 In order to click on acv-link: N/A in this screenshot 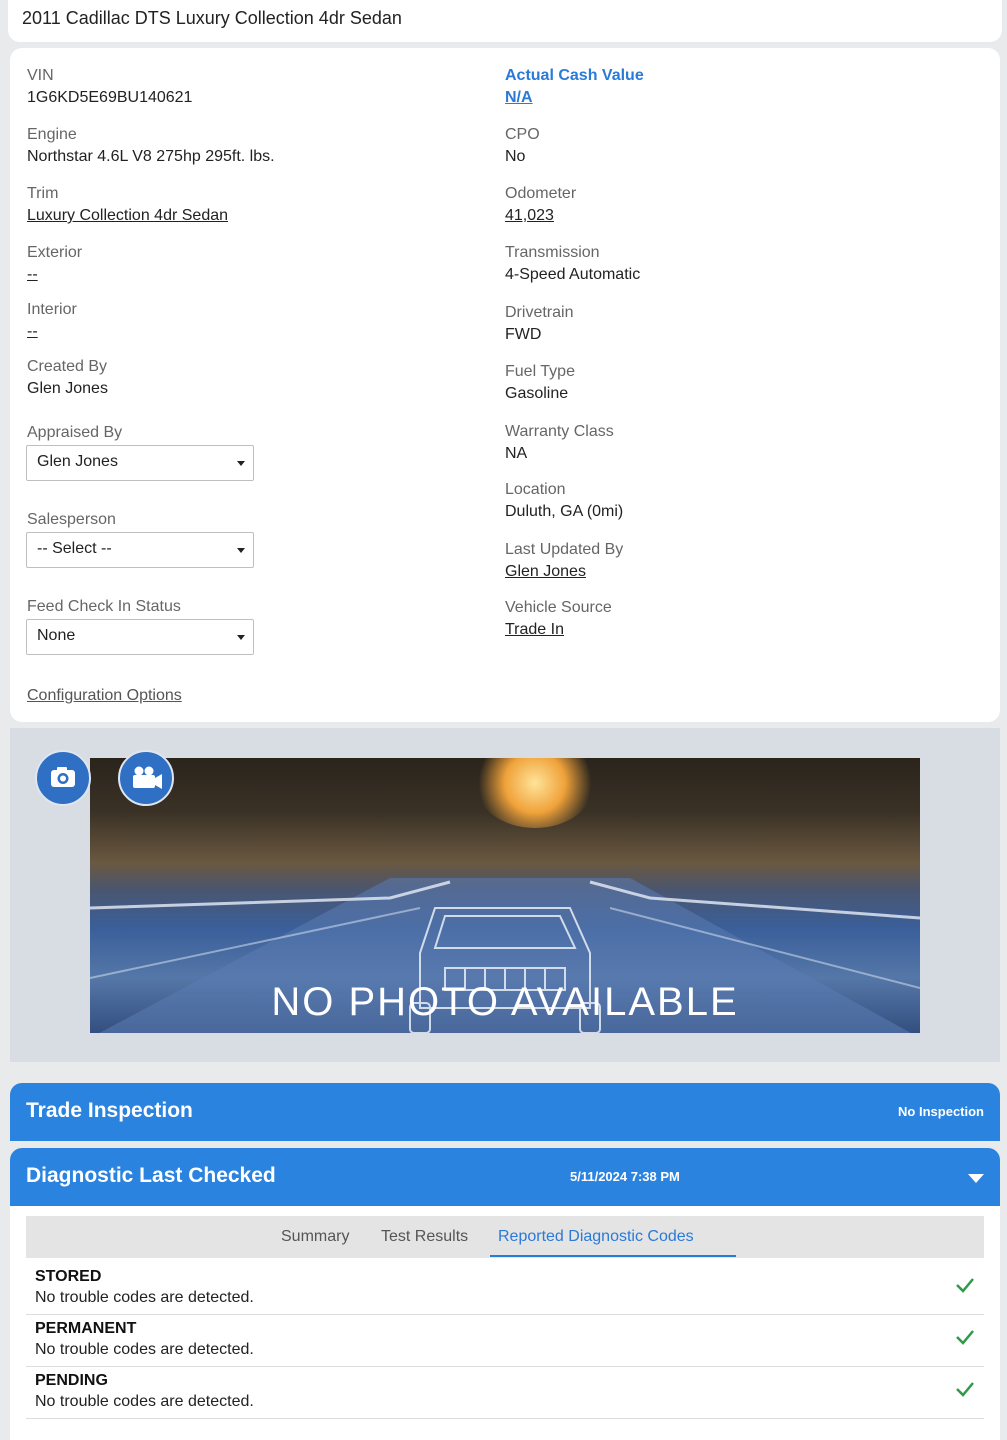, I will do `click(574, 98)`.